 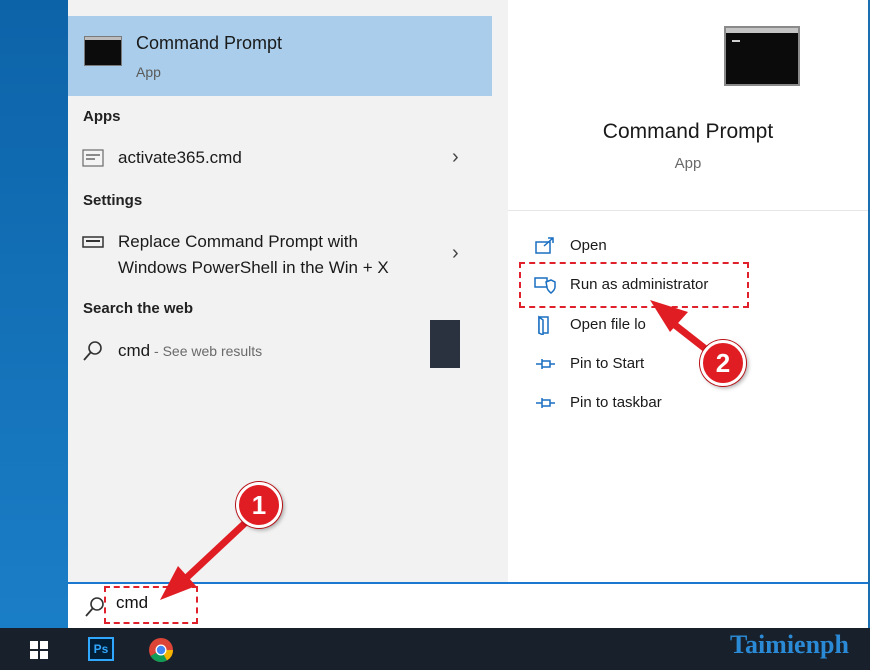 What do you see at coordinates (688, 131) in the screenshot?
I see `detail-title: Command Prompt` at bounding box center [688, 131].